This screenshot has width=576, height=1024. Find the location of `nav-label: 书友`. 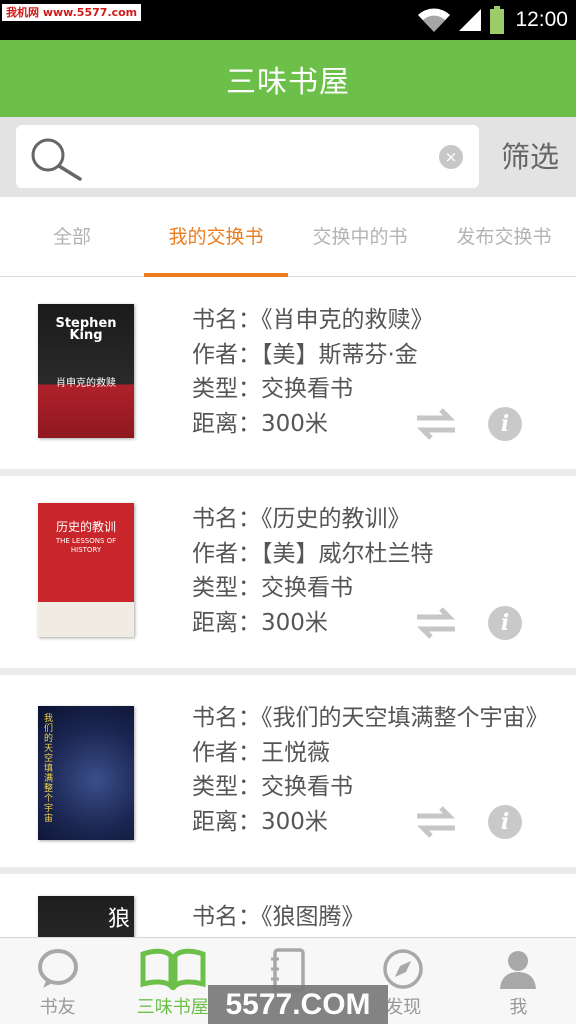

nav-label: 书友 is located at coordinates (57, 1007).